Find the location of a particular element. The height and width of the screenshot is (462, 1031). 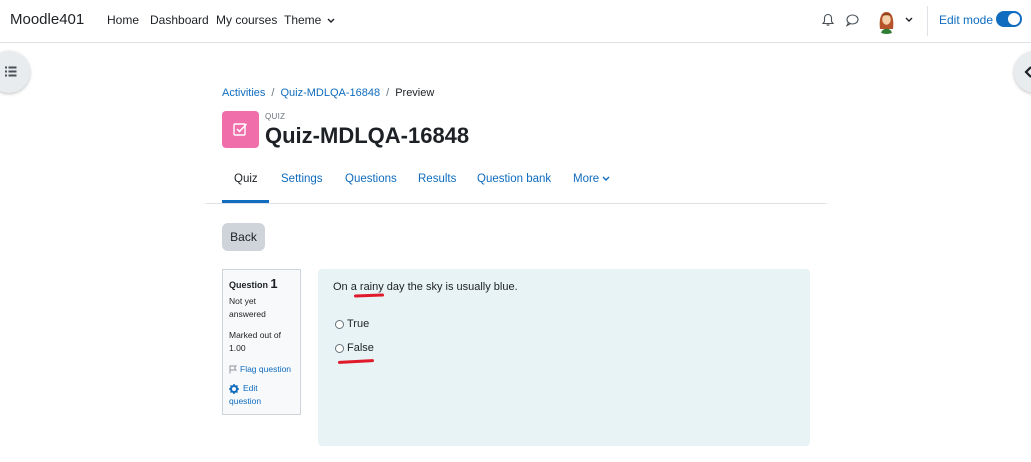

edit-label-line2: question is located at coordinates (245, 401).